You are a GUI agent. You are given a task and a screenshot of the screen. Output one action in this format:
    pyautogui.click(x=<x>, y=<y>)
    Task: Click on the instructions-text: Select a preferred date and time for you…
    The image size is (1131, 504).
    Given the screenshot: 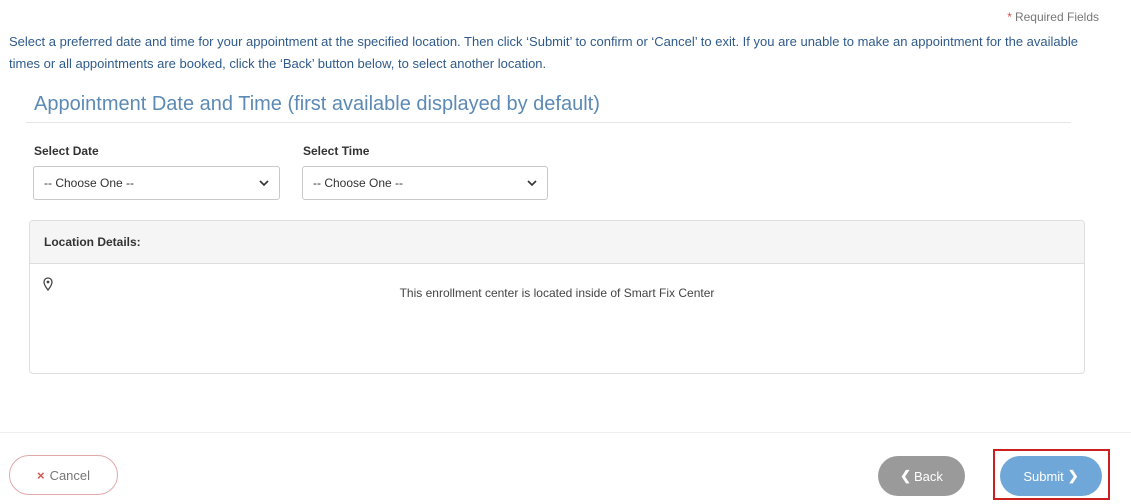 What is the action you would take?
    pyautogui.click(x=543, y=52)
    